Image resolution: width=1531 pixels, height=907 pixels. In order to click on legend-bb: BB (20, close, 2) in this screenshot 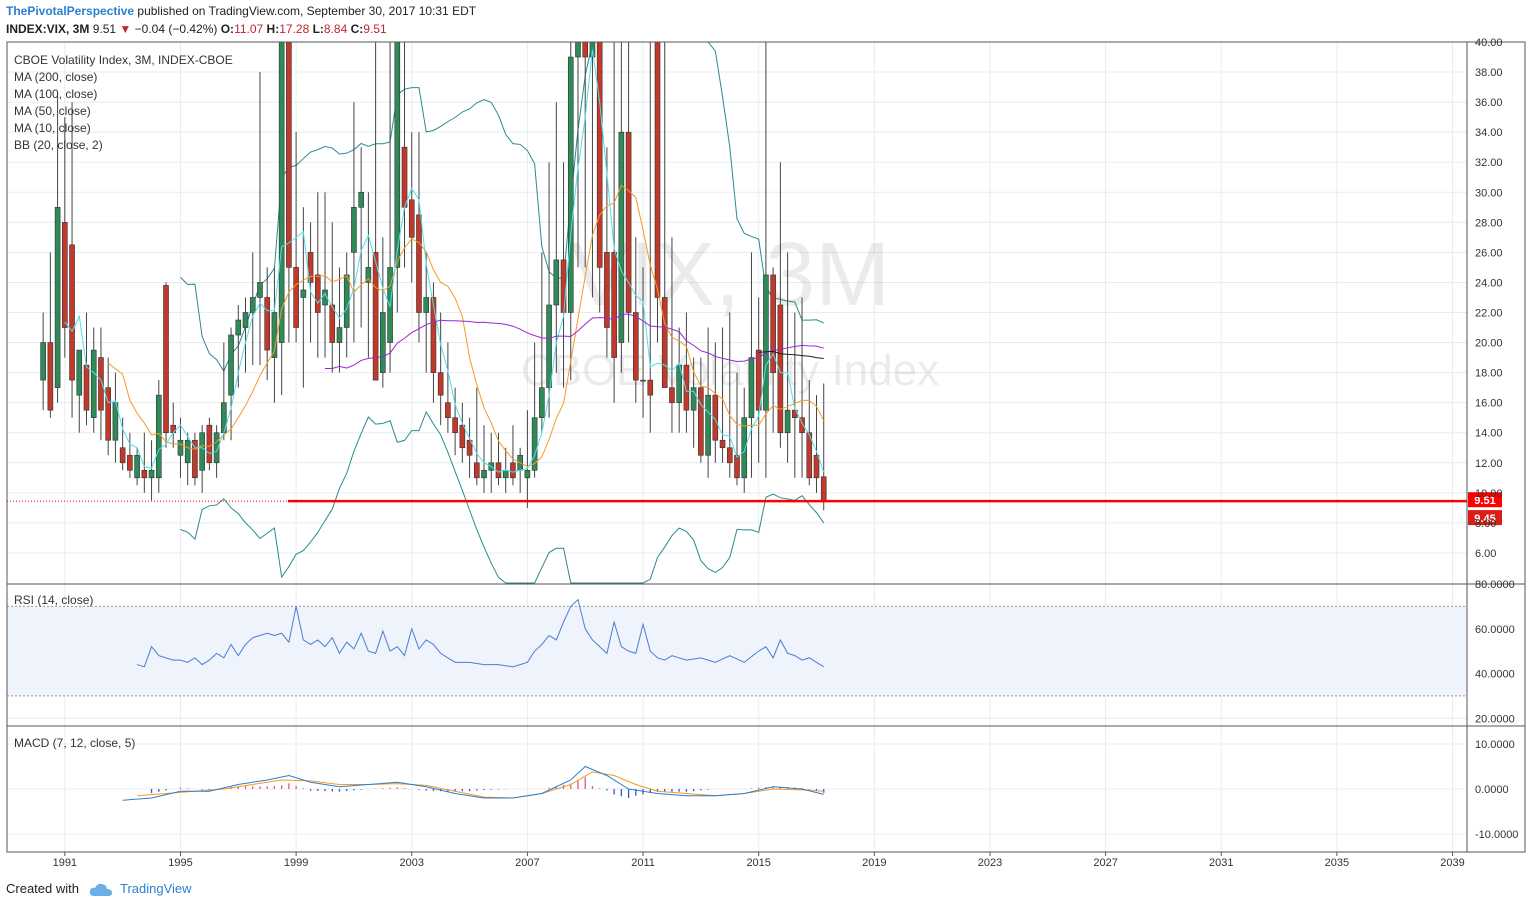, I will do `click(123, 145)`.